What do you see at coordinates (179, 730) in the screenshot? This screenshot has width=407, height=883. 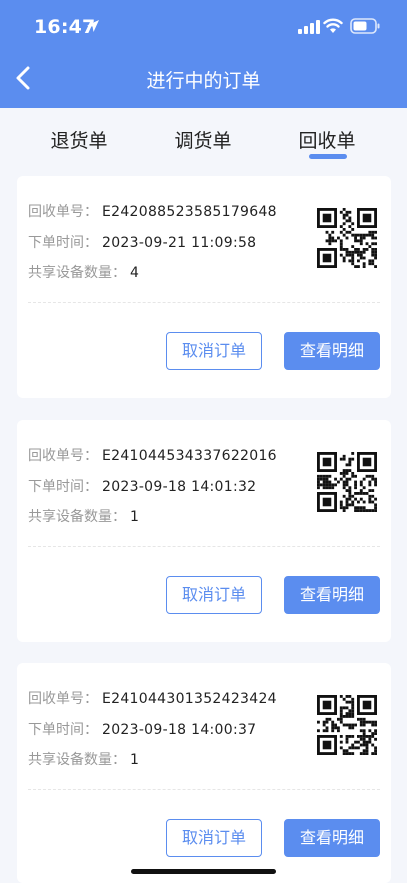 I see `order-time-value: 2023-09-18 14:00:37` at bounding box center [179, 730].